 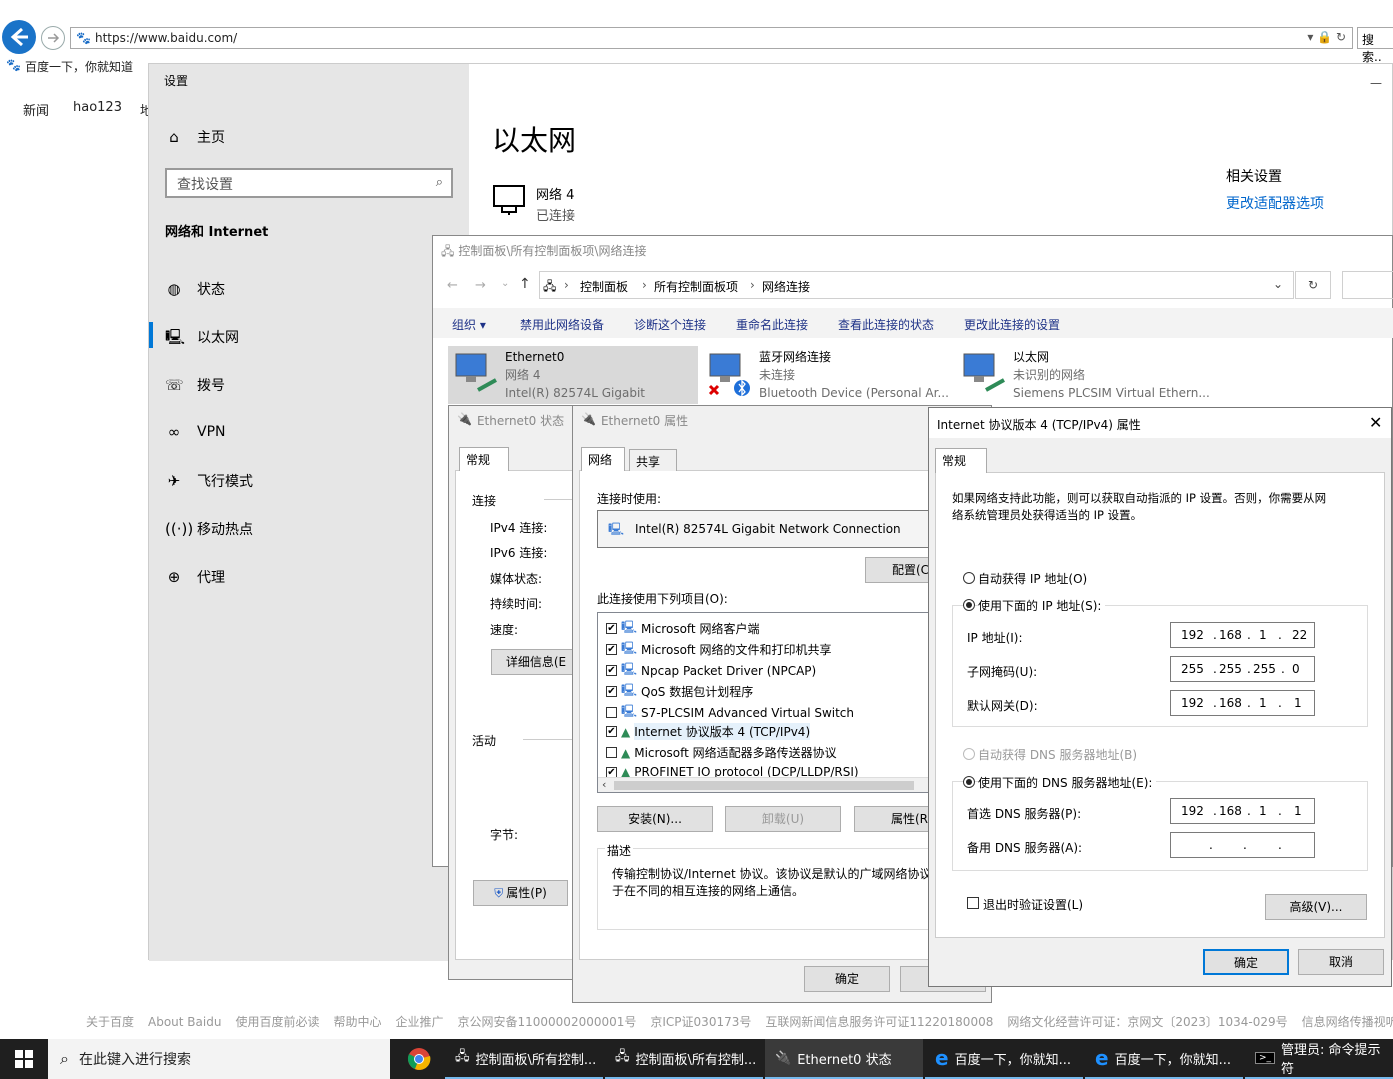 What do you see at coordinates (1326, 37) in the screenshot?
I see `lock-refresh-icon: ▾ 🔒 ↻` at bounding box center [1326, 37].